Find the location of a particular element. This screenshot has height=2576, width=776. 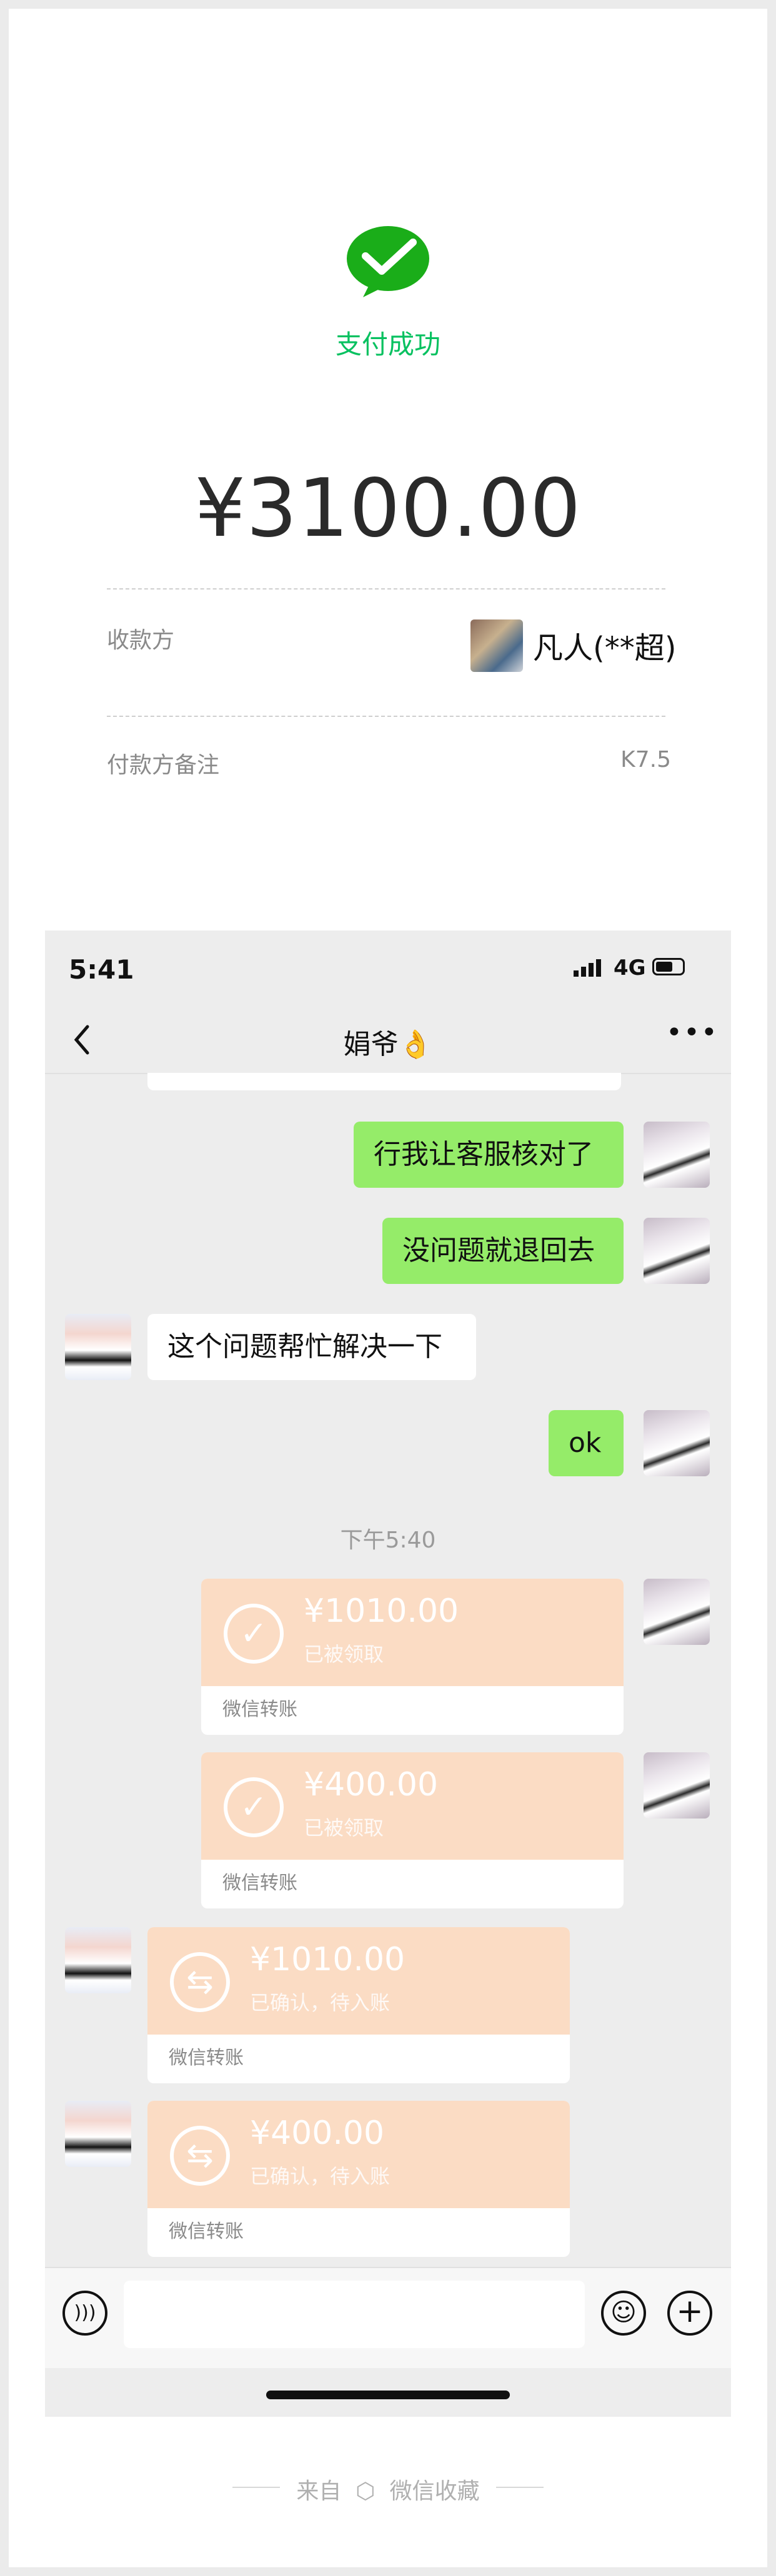

status-time: 5:41 is located at coordinates (101, 970).